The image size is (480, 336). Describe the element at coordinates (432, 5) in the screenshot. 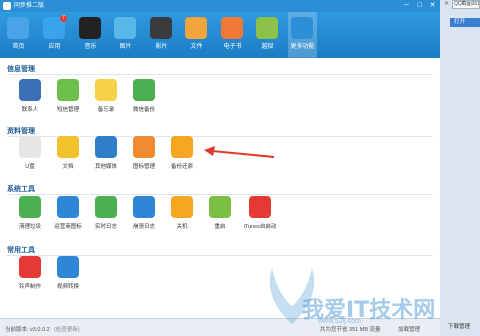

I see `close-button: ✕` at that location.